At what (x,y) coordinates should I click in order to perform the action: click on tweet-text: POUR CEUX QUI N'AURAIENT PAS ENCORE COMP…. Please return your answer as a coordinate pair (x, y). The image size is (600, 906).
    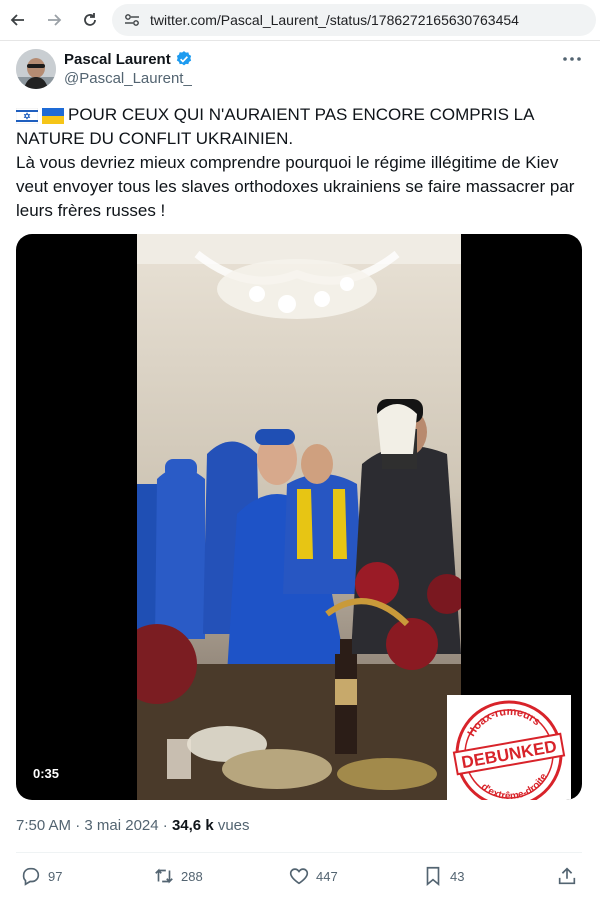
    Looking at the image, I should click on (296, 163).